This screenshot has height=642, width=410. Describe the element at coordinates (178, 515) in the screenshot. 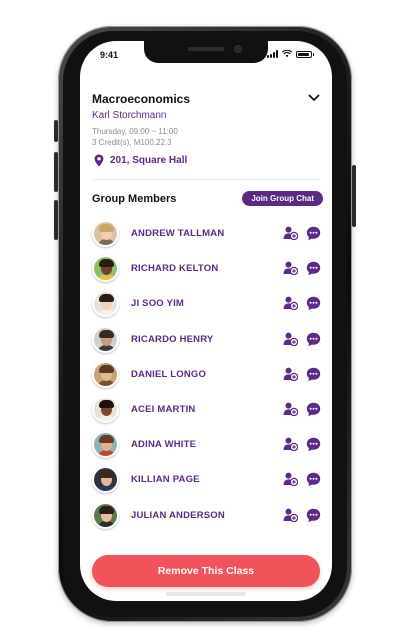

I see `member-name: JULIAN ANDERSON` at that location.